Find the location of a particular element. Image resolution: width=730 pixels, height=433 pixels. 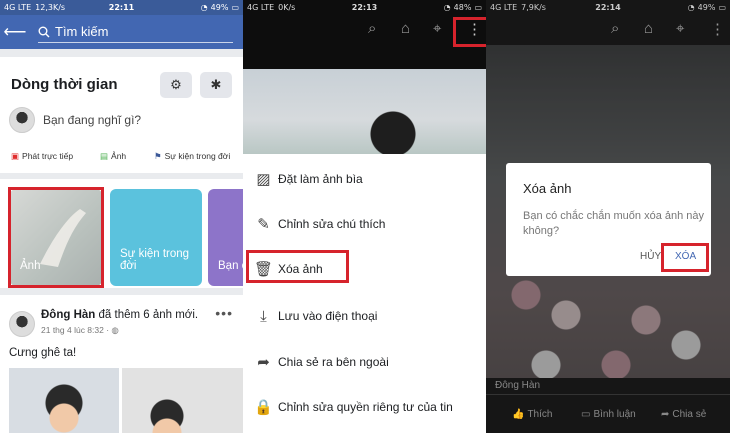

search-icon is located at coordinates (44, 31).